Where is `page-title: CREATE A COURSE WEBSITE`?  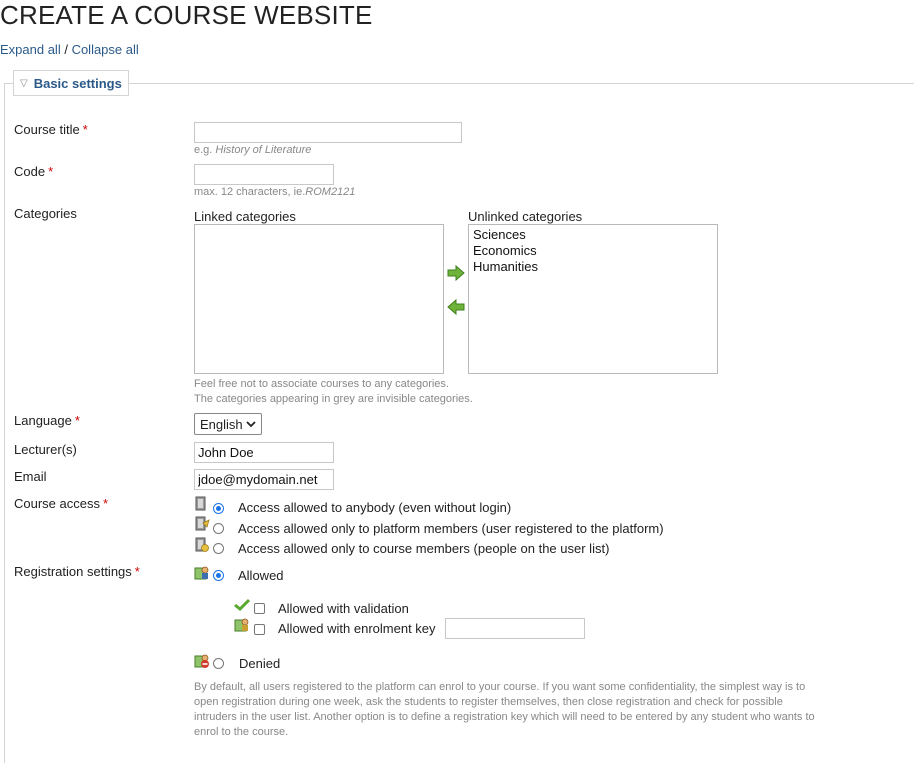 page-title: CREATE A COURSE WEBSITE is located at coordinates (186, 15).